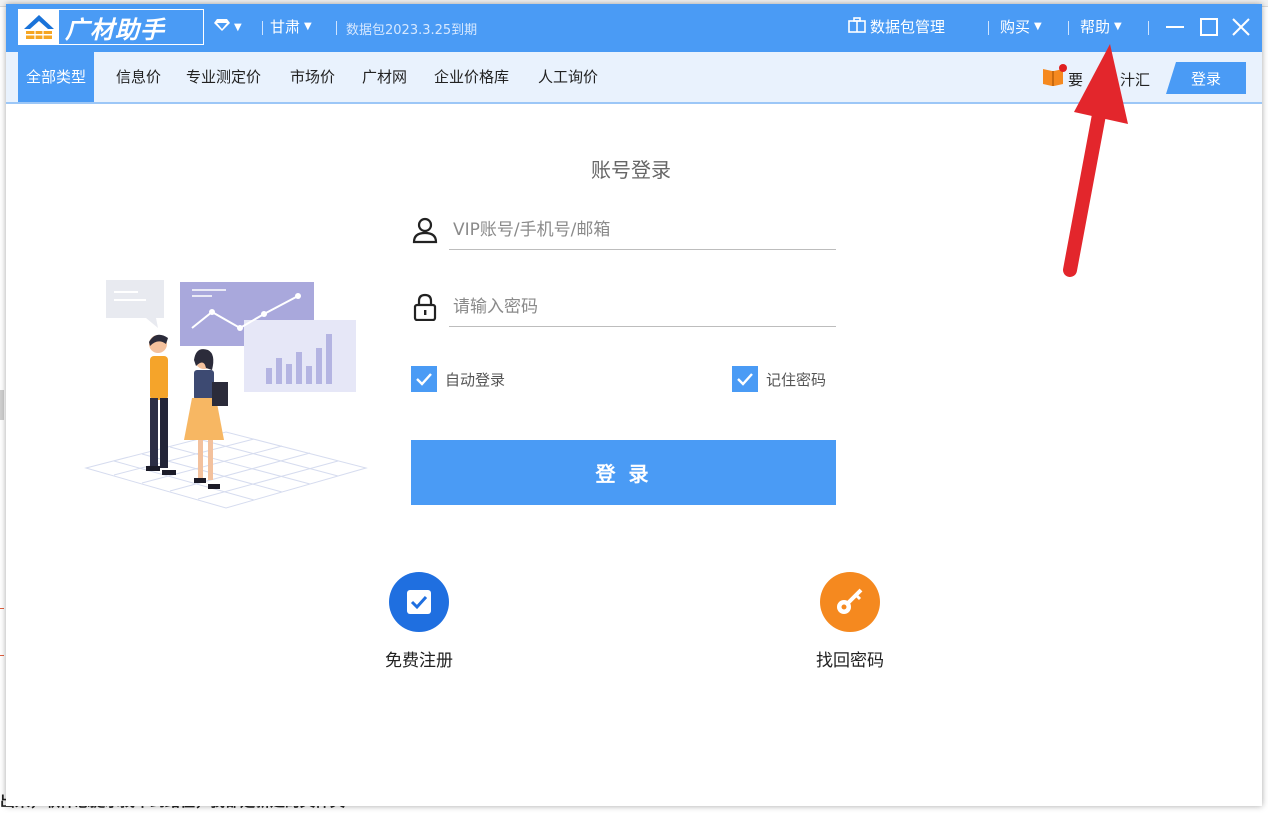 The height and width of the screenshot is (813, 1268). I want to click on minimize-icon, so click(1175, 27).